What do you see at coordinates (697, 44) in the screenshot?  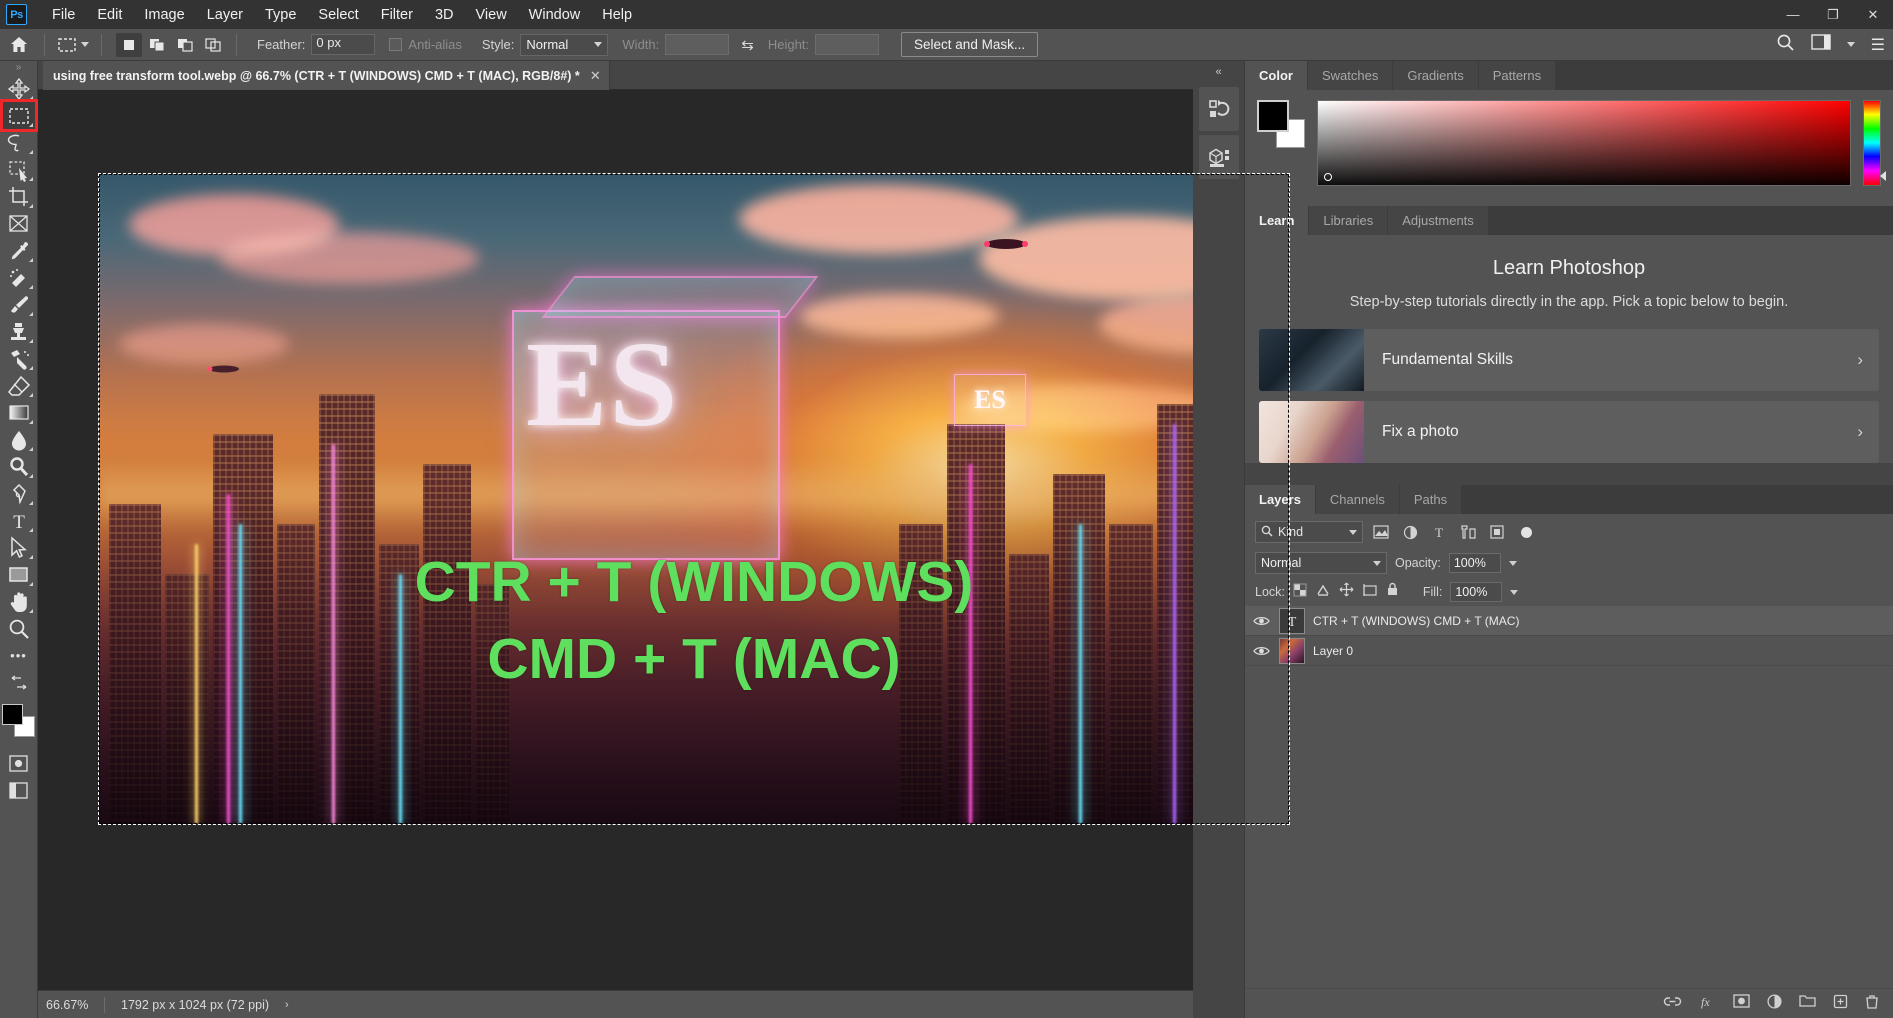 I see `width-input` at bounding box center [697, 44].